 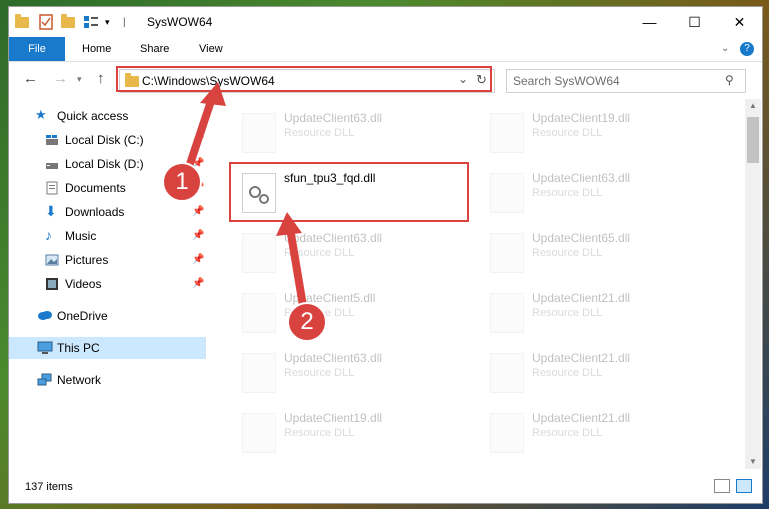 I want to click on sidebar-item-label: Pictures, so click(x=87, y=260).